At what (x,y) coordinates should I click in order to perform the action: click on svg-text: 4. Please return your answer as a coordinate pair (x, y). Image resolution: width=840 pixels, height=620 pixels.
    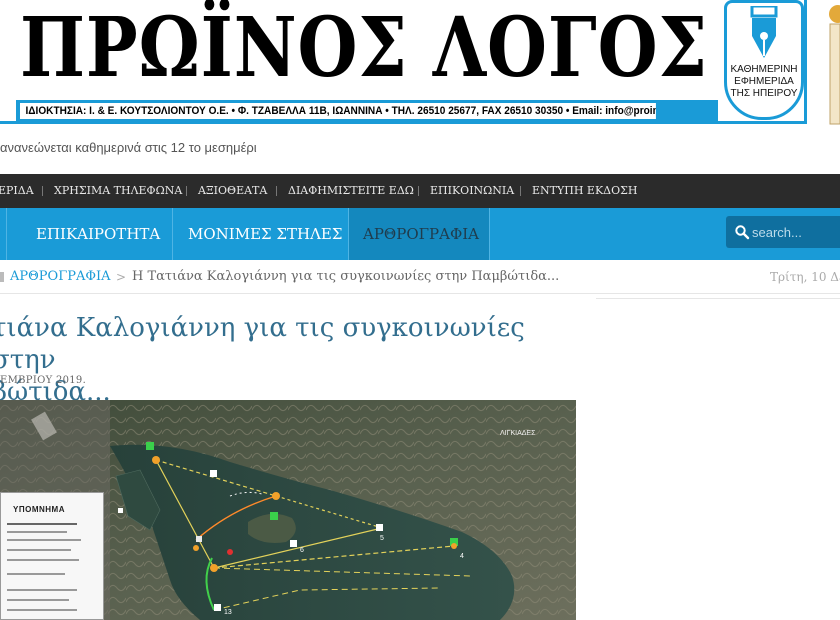
    Looking at the image, I should click on (462, 556).